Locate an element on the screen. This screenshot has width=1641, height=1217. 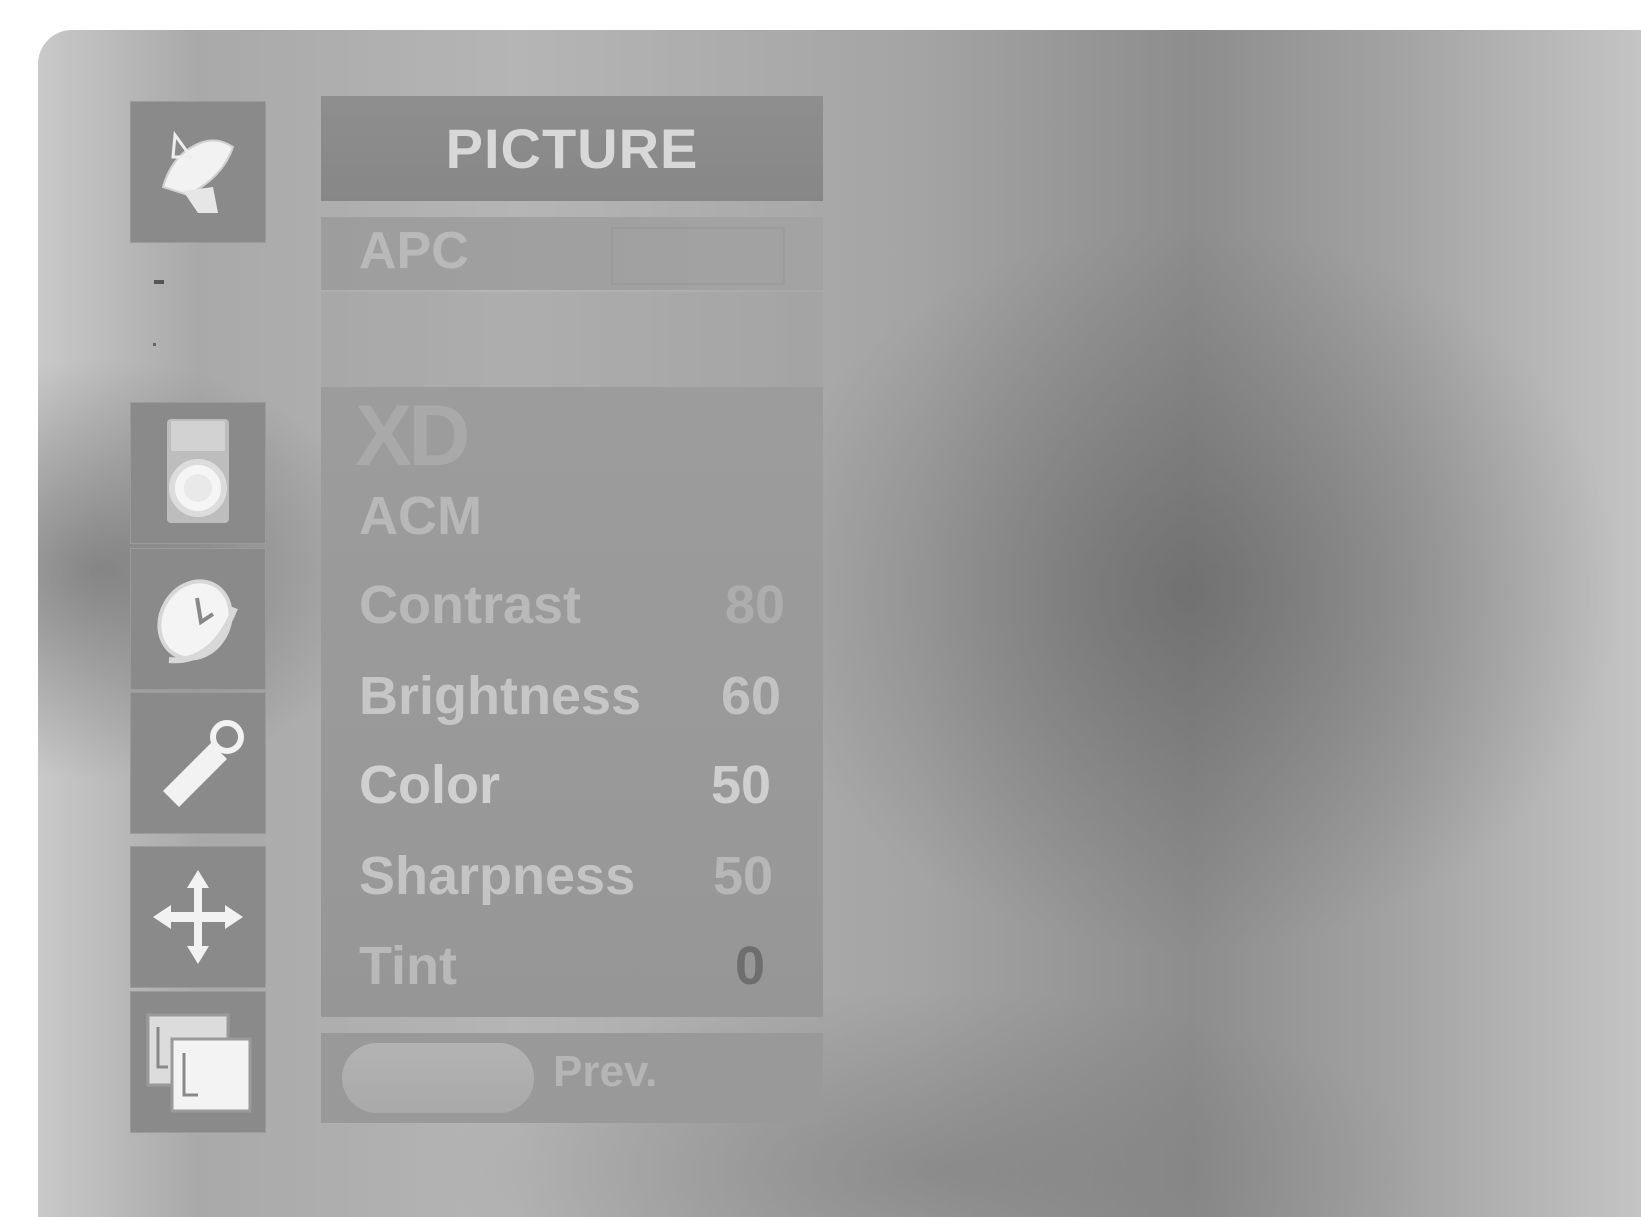
tint-value: 0 is located at coordinates (750, 966).